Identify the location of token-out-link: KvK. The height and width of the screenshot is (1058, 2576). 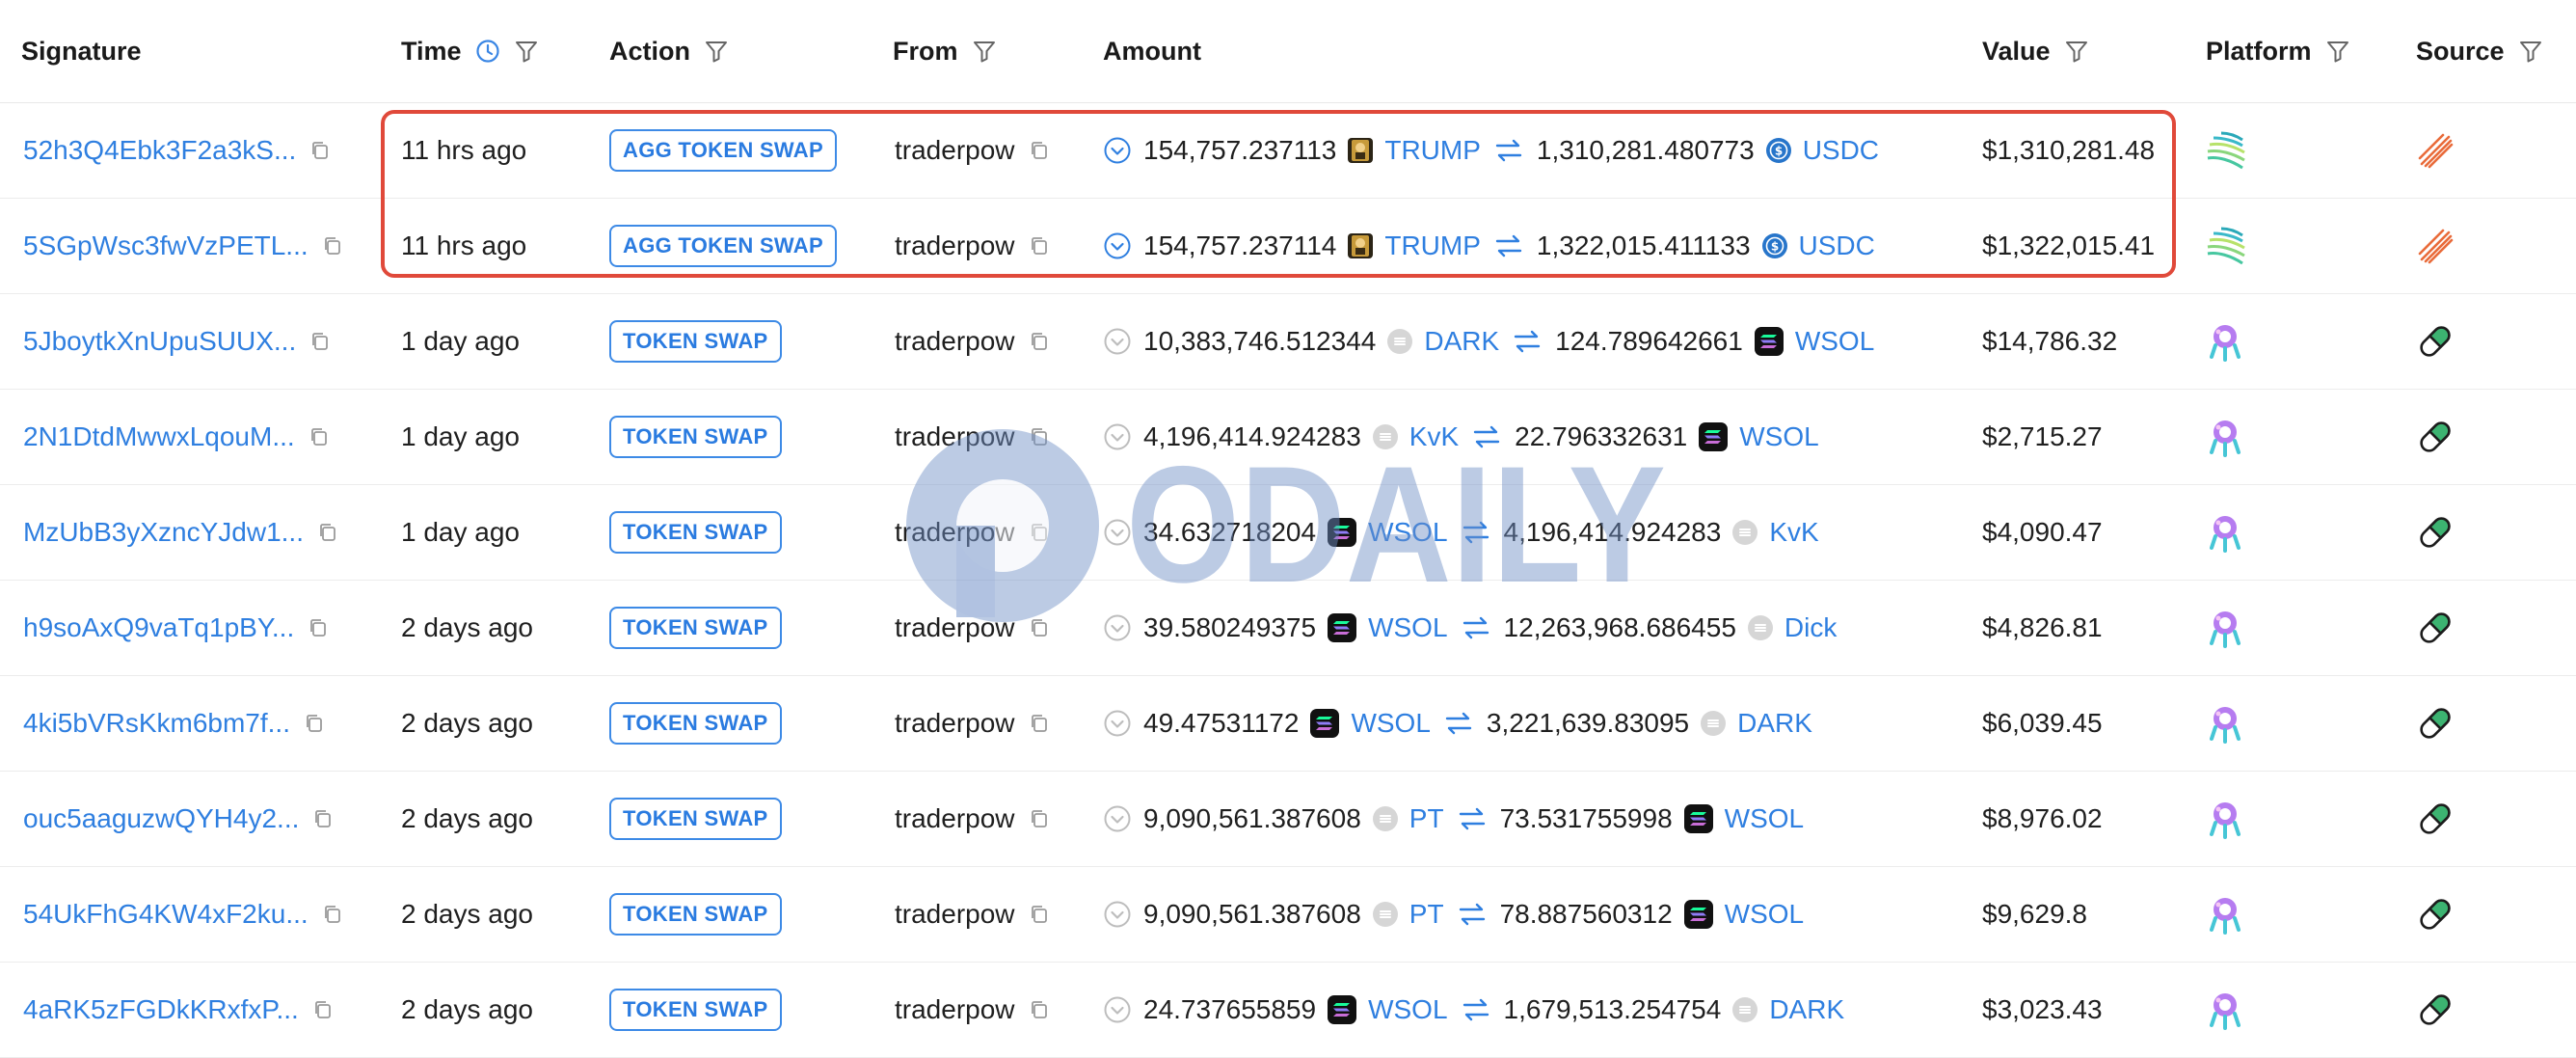
(1794, 532).